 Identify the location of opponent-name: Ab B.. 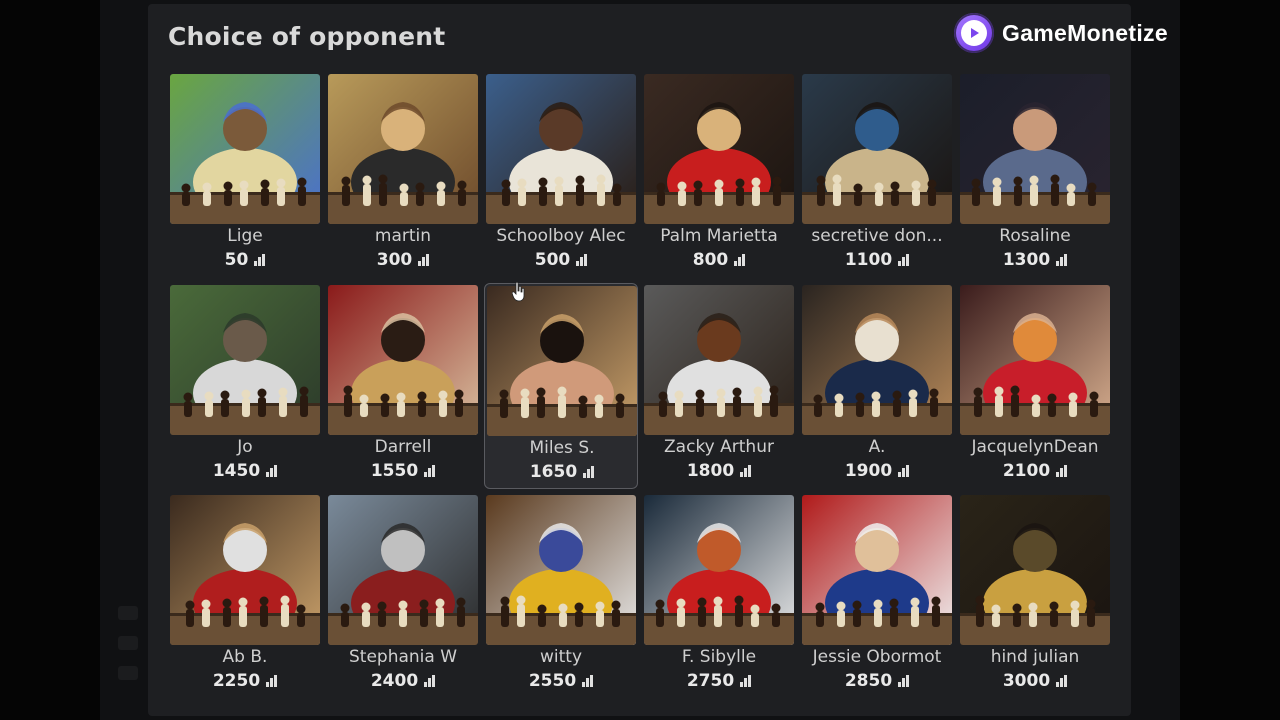
(245, 657).